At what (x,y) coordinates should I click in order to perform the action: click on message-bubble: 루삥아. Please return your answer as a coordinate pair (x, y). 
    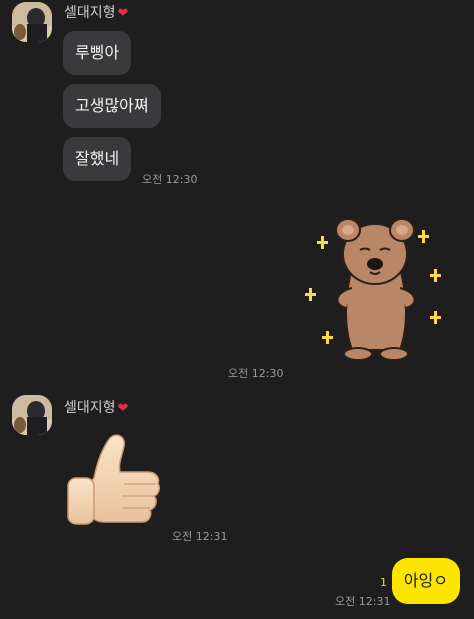
    Looking at the image, I should click on (97, 53).